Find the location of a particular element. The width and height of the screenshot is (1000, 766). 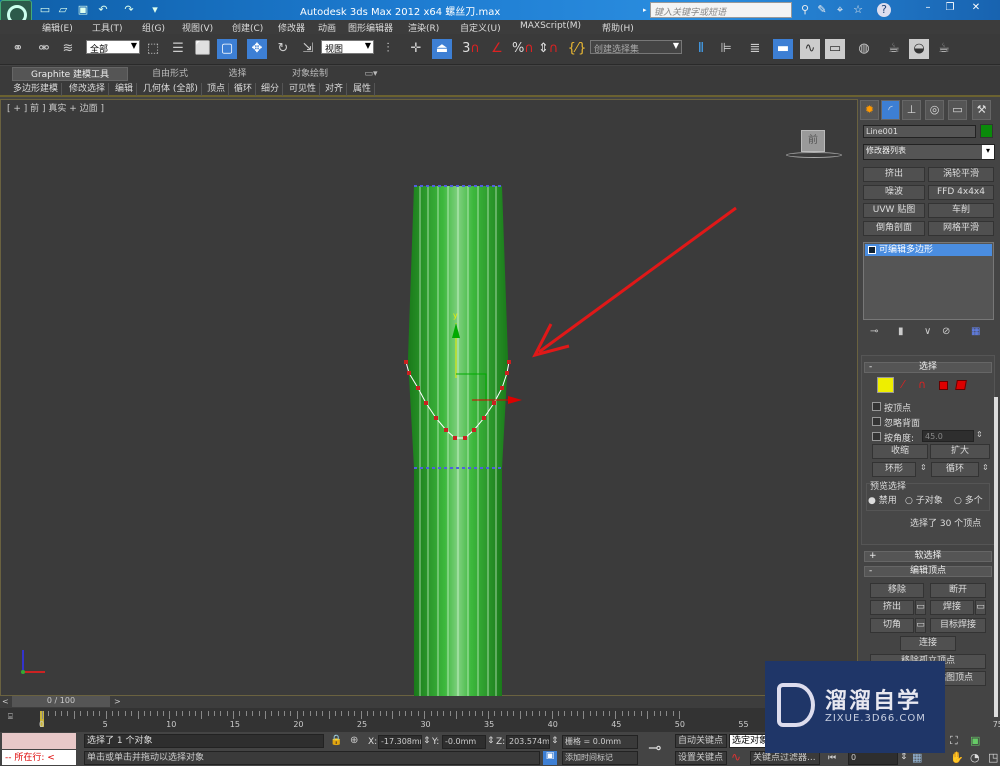

modifier-uvw-map-button: UVW 贴图 is located at coordinates (894, 210).